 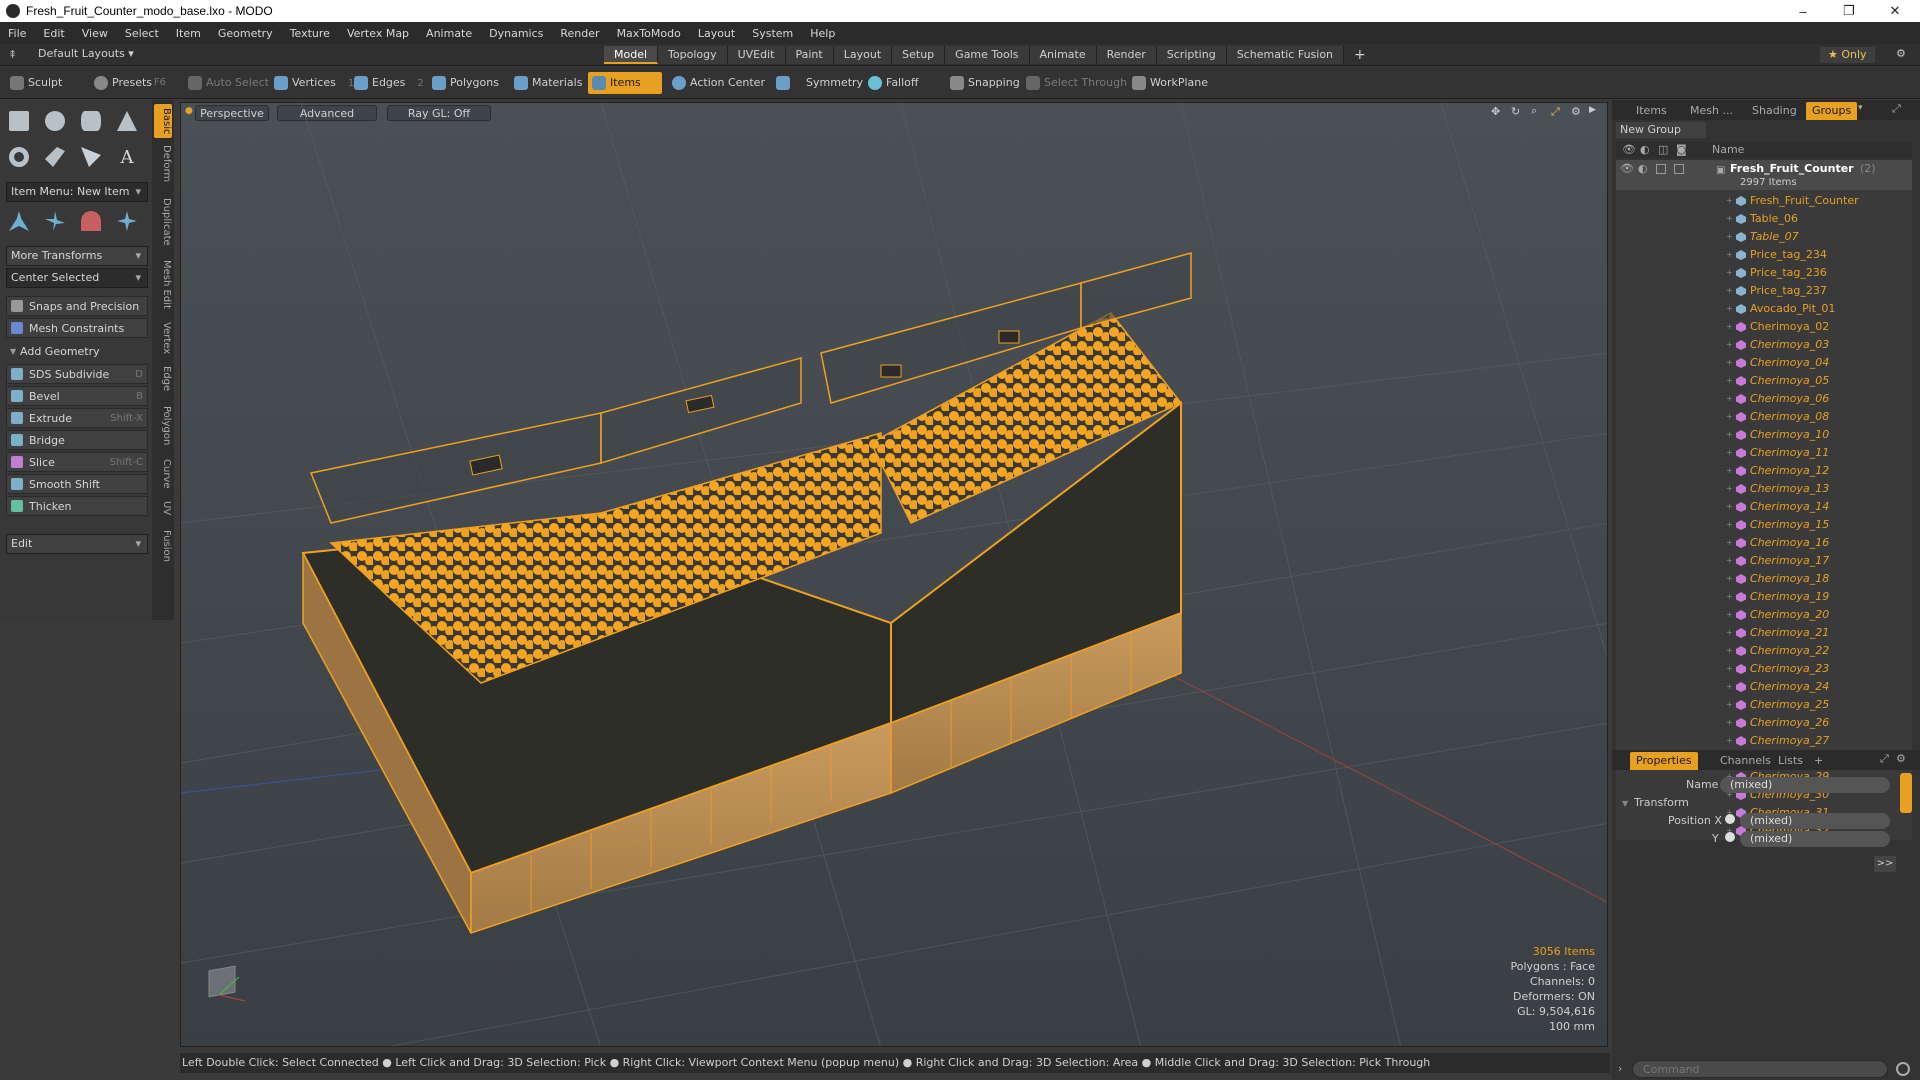 I want to click on move-tool-button, so click(x=19, y=221).